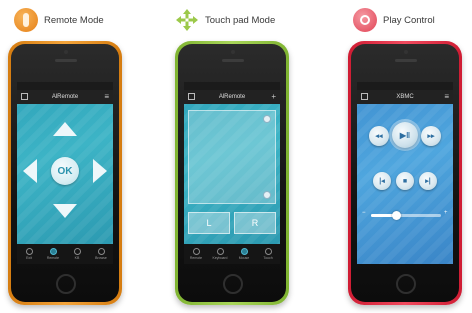 The image size is (472, 313). What do you see at coordinates (446, 213) in the screenshot?
I see `volume-up-icon: +` at bounding box center [446, 213].